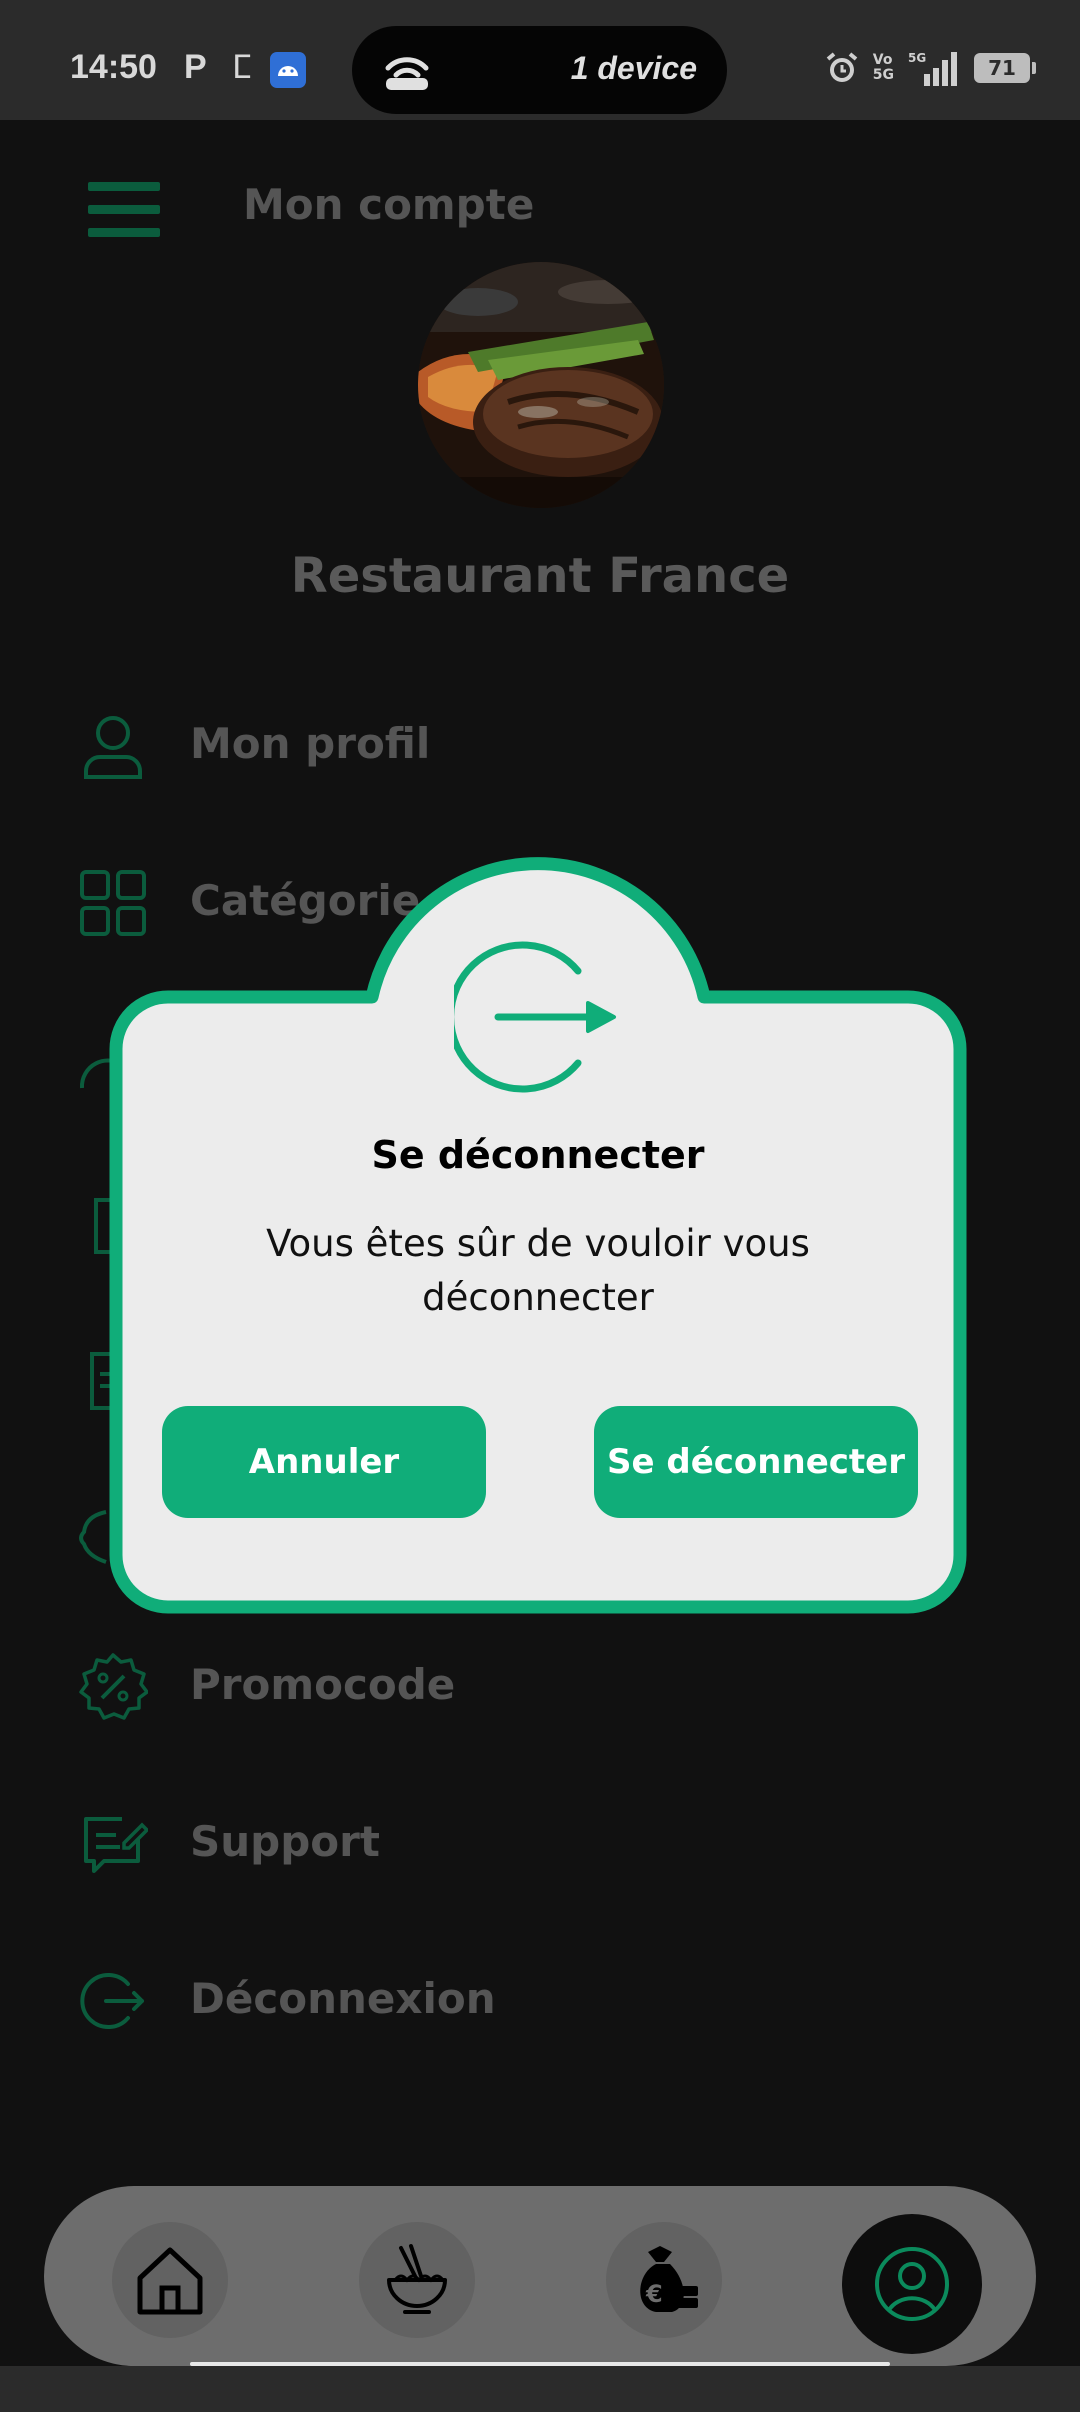 The width and height of the screenshot is (1080, 2412). I want to click on menu-item-support: Support, so click(528, 1844).